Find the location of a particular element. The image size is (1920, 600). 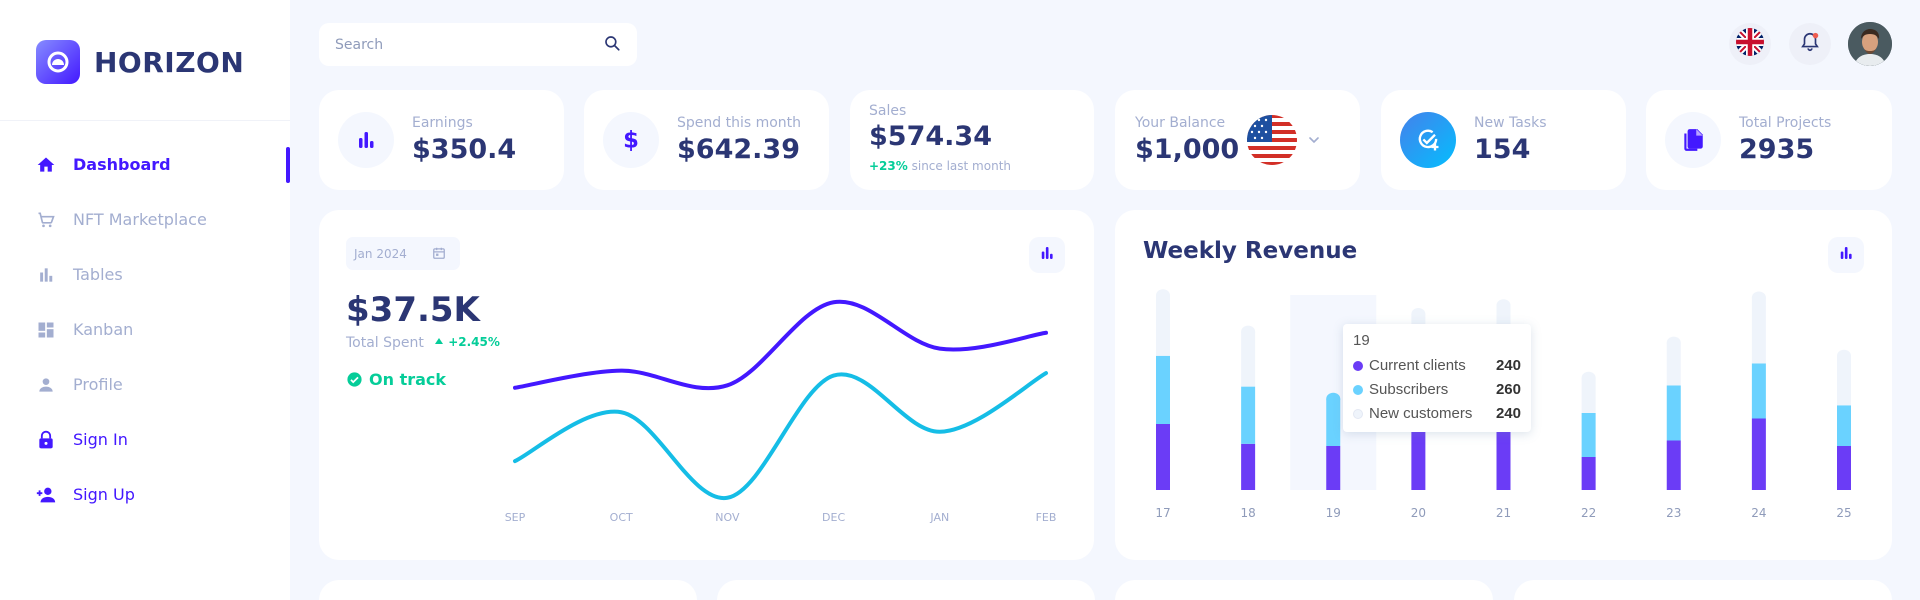

x-tick-label: 25 is located at coordinates (1843, 513).